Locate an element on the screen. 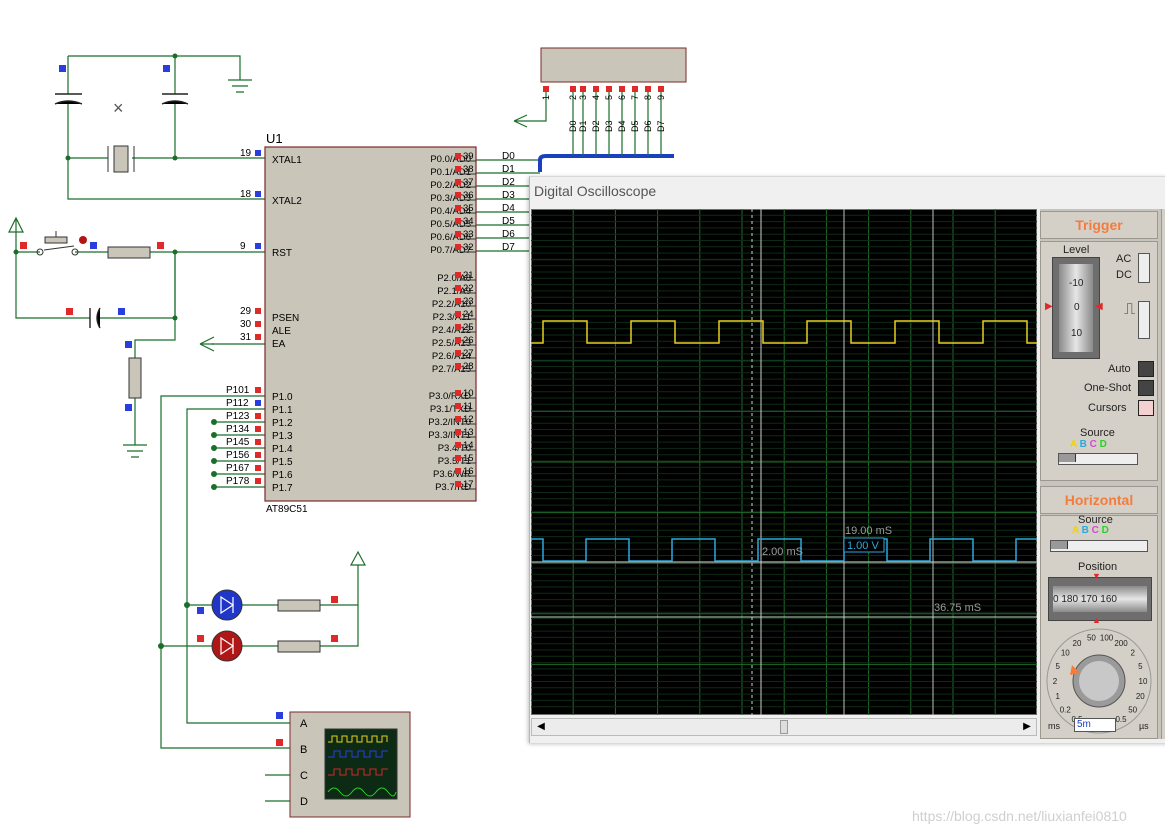 This screenshot has height=834, width=1165. scroll-thumb is located at coordinates (784, 727).